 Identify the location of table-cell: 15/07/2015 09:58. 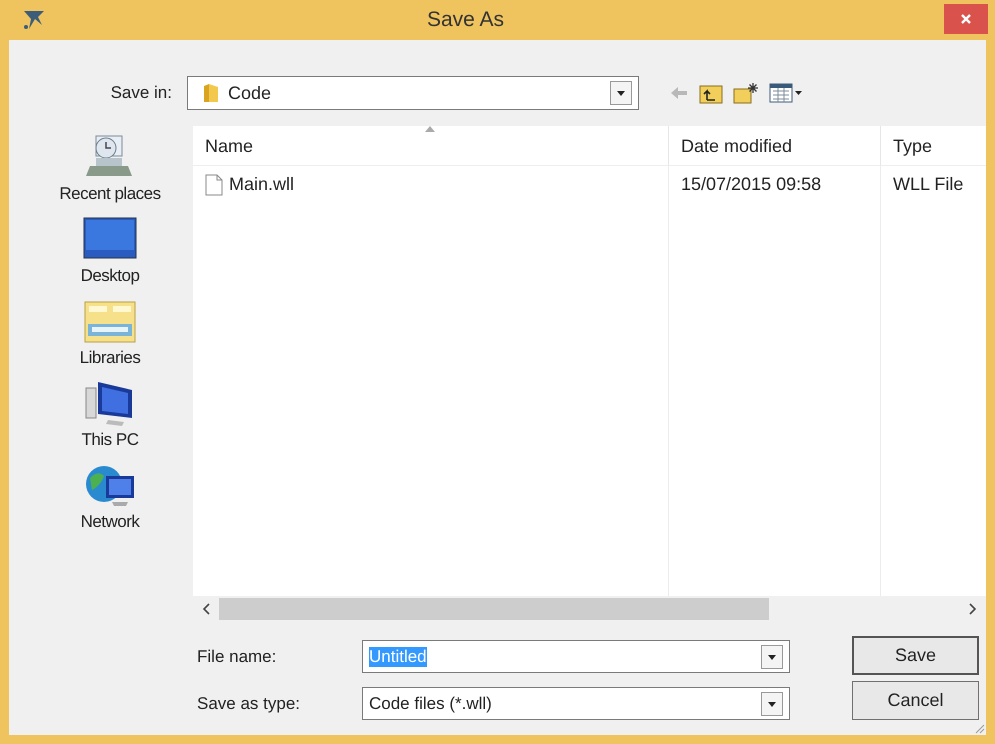
(774, 185).